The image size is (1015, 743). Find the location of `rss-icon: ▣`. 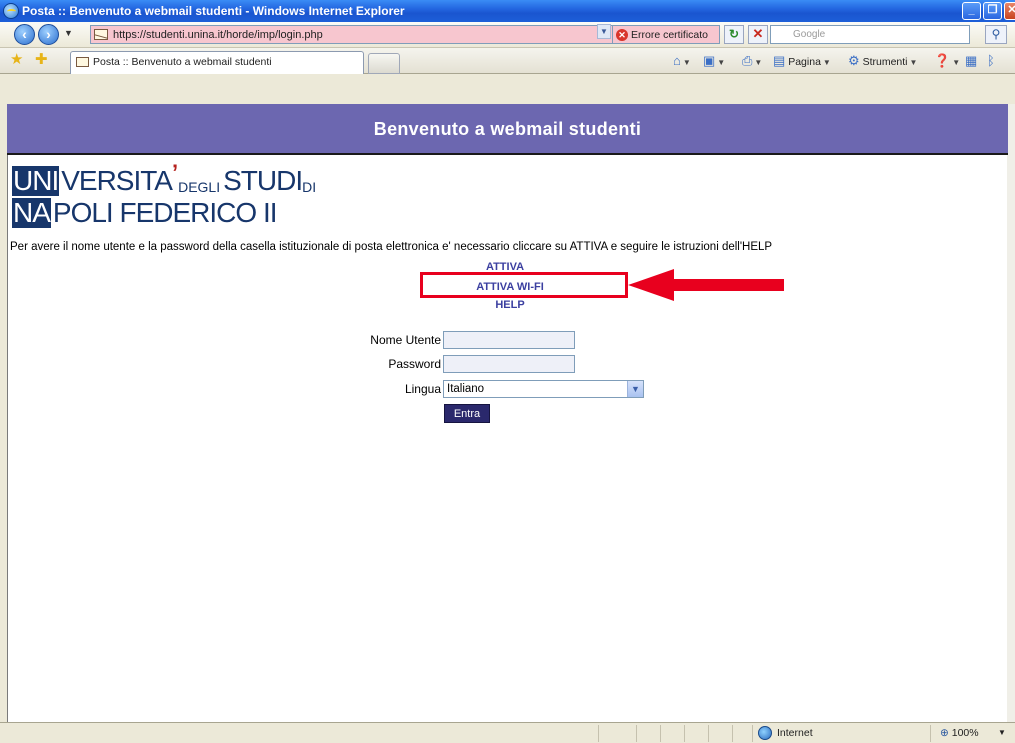

rss-icon: ▣ is located at coordinates (709, 60).